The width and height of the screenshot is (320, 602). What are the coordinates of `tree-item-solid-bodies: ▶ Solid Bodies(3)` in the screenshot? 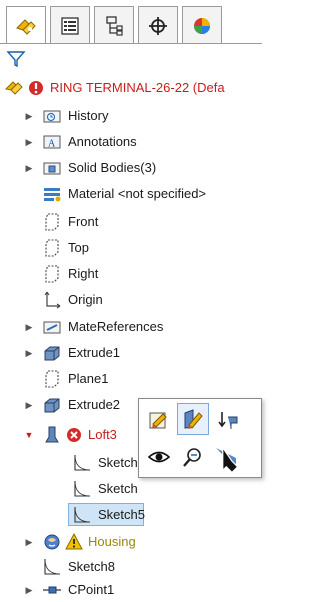 It's located at (131, 168).